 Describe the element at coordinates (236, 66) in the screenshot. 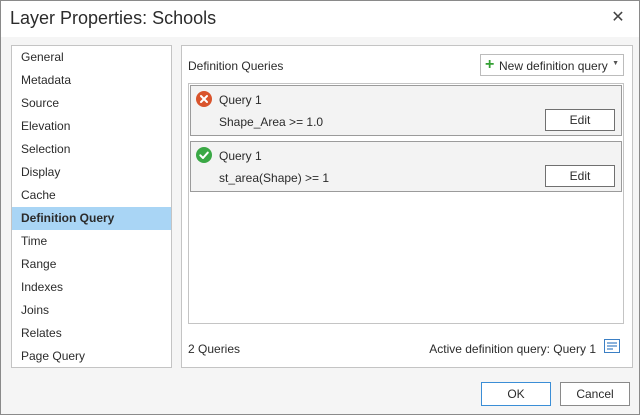

I see `panel-title: Definition Queries` at that location.